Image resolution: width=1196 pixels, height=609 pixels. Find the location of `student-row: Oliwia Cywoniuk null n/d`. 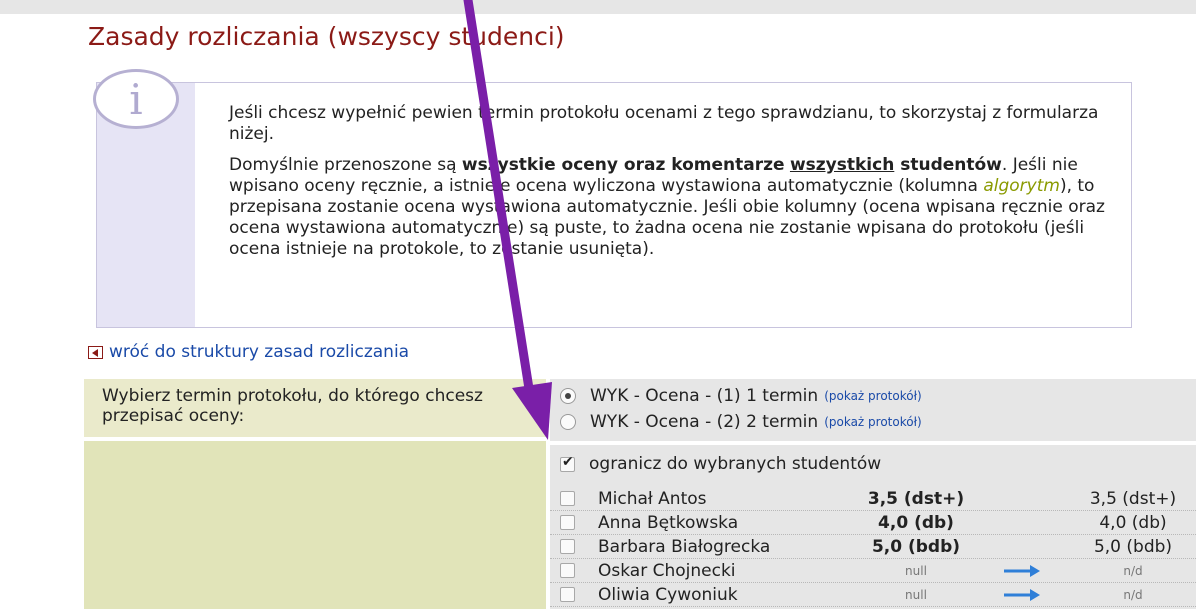

student-row: Oliwia Cywoniuk null n/d is located at coordinates (873, 595).